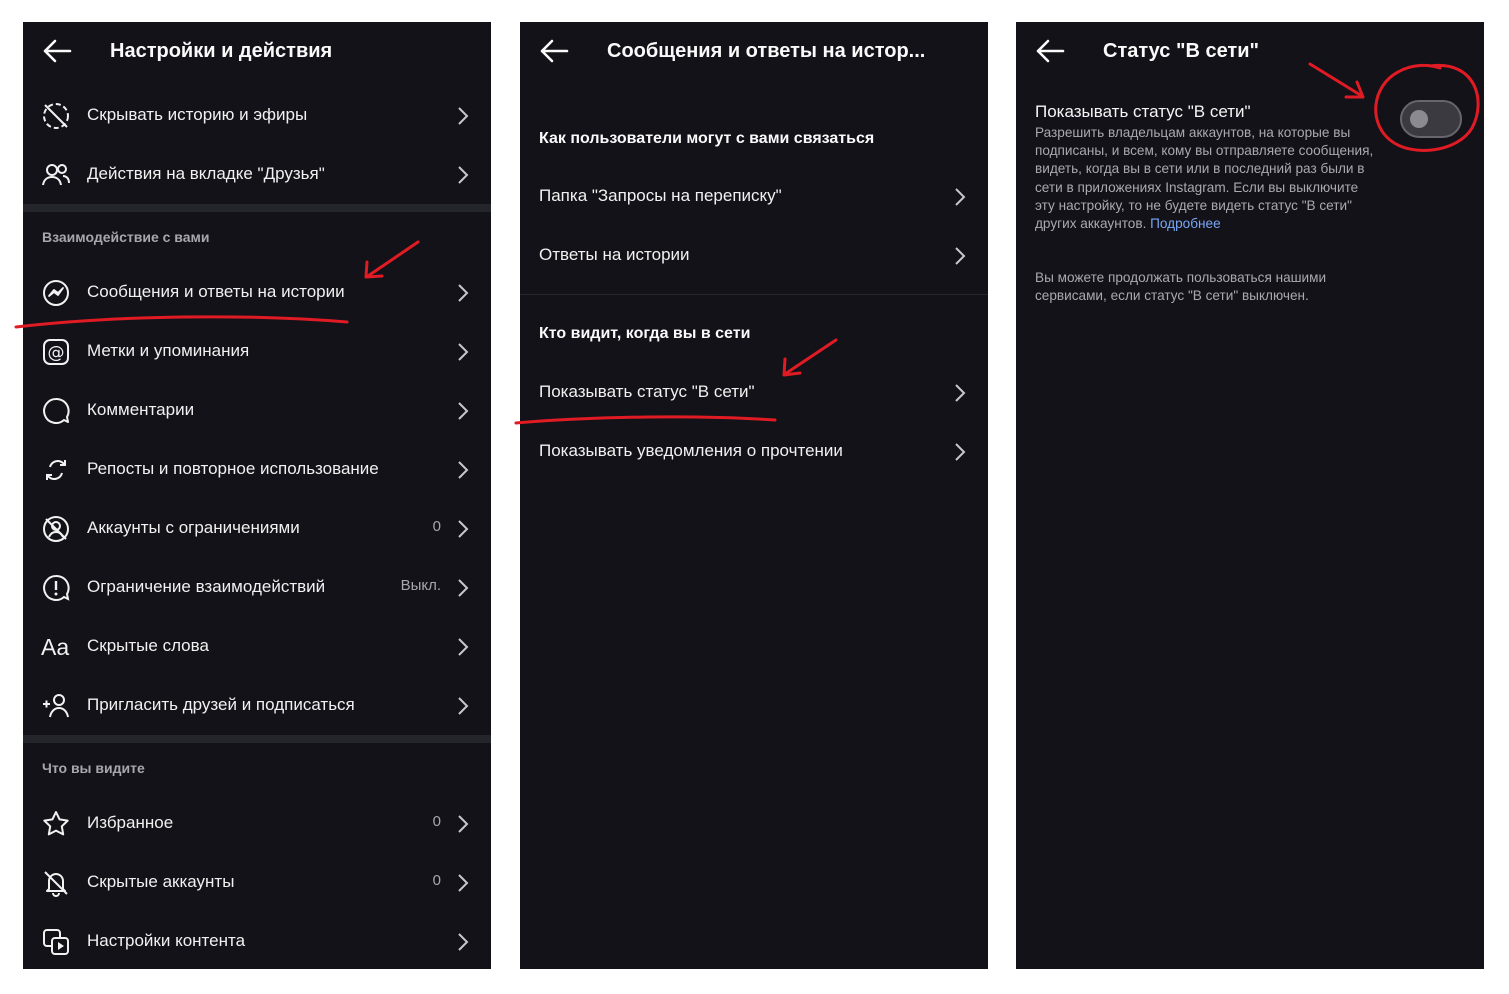 The image size is (1509, 994). Describe the element at coordinates (56, 706) in the screenshot. I see `invite-icon` at that location.